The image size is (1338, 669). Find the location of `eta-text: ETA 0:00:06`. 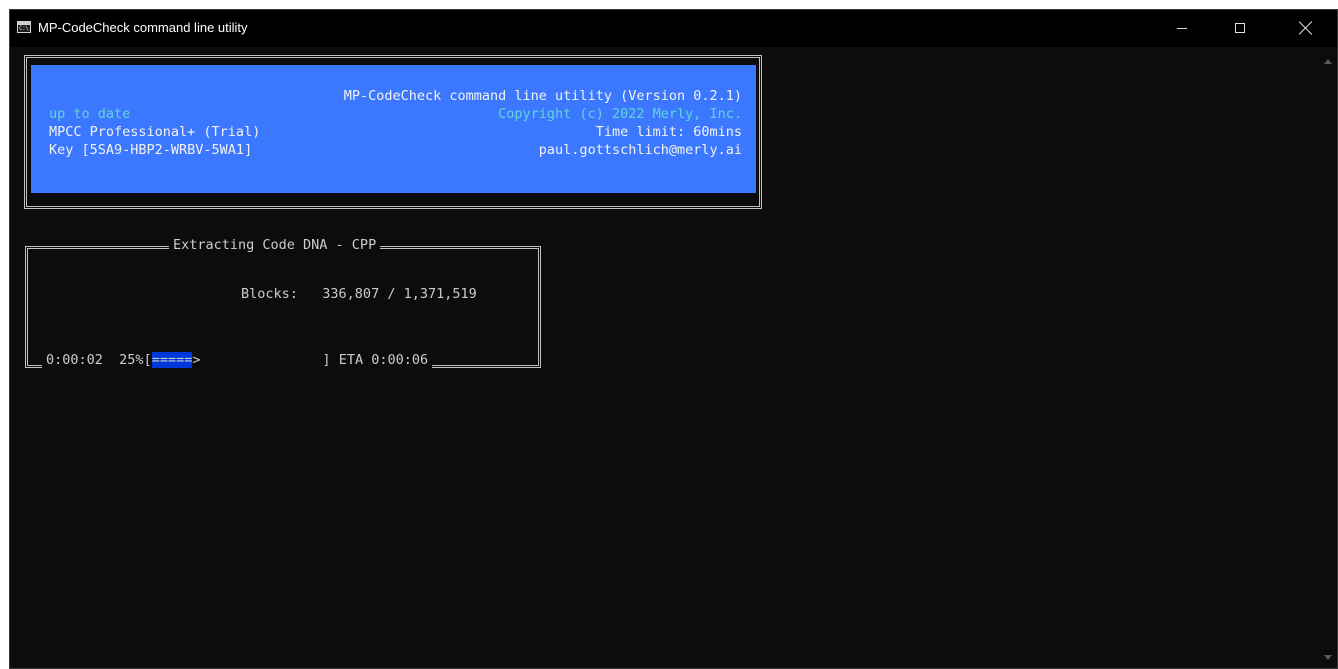

eta-text: ETA 0:00:06 is located at coordinates (383, 360).